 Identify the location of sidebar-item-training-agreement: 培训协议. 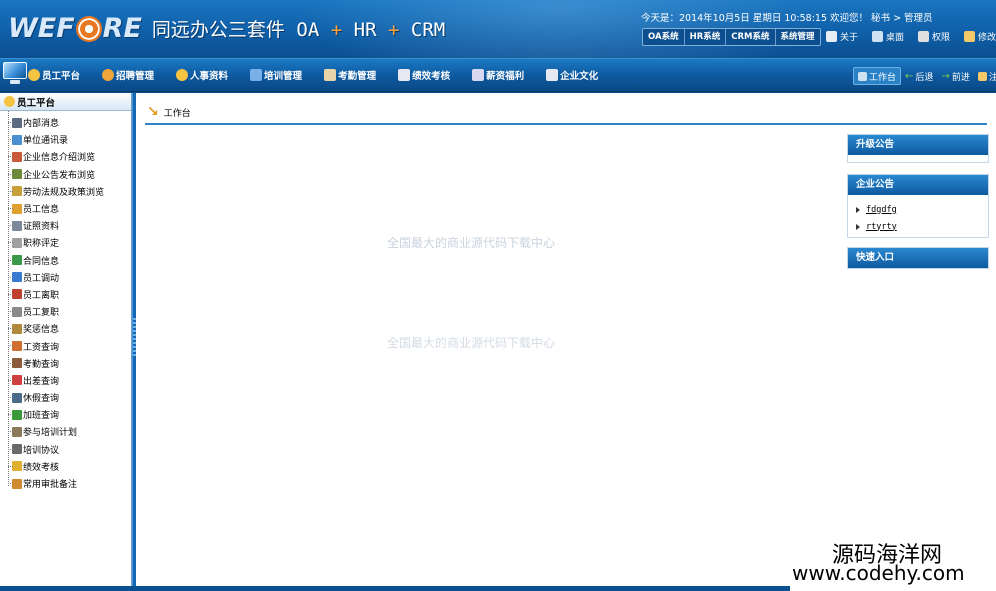
(65, 449).